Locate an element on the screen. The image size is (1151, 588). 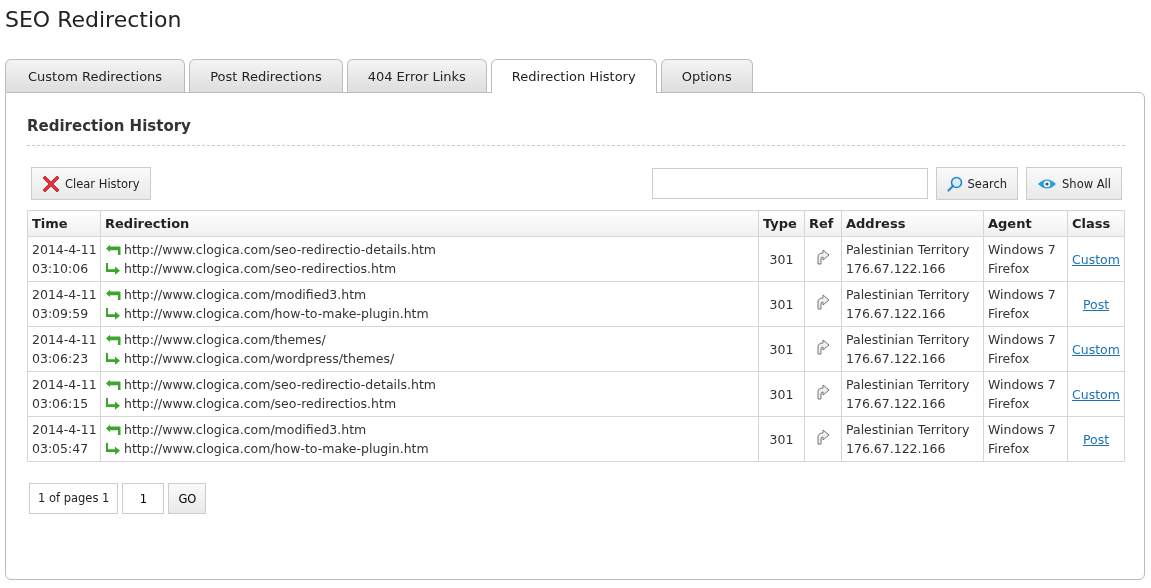
time-text: 03:09:59 is located at coordinates (61, 314).